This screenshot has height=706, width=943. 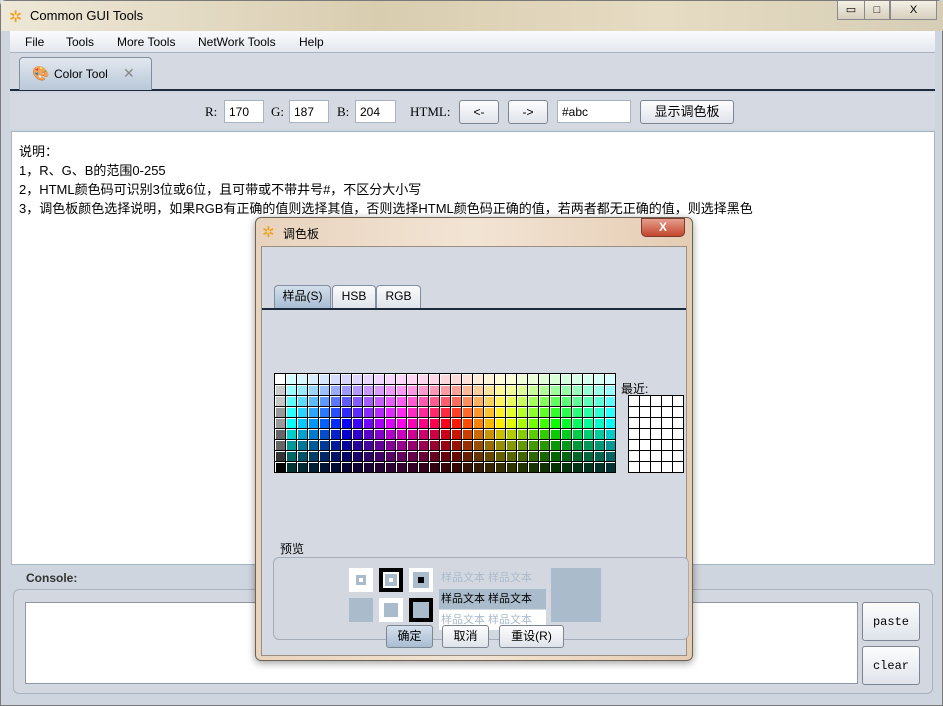 What do you see at coordinates (656, 434) in the screenshot?
I see `recent-swatch-grid` at bounding box center [656, 434].